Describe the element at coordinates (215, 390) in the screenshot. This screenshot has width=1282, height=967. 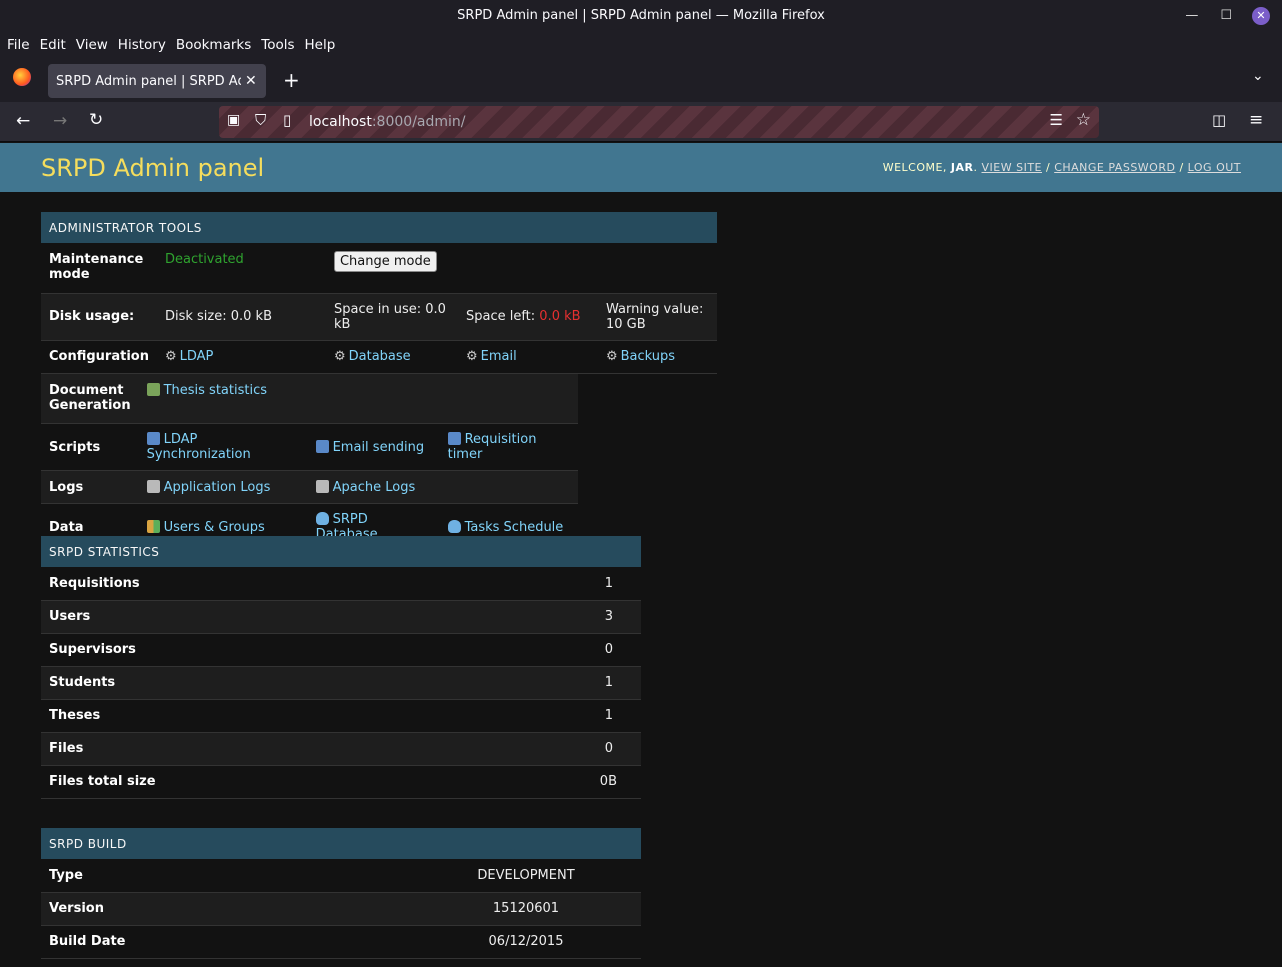
I see `thesis-statistics-link: Thesis statistics` at that location.